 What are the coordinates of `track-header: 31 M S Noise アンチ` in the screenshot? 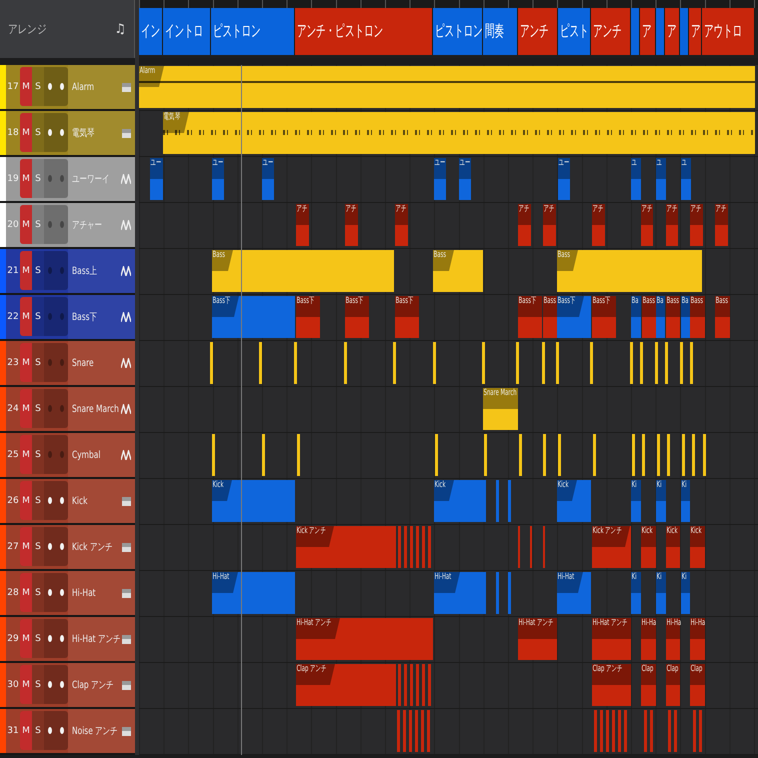 It's located at (67, 731).